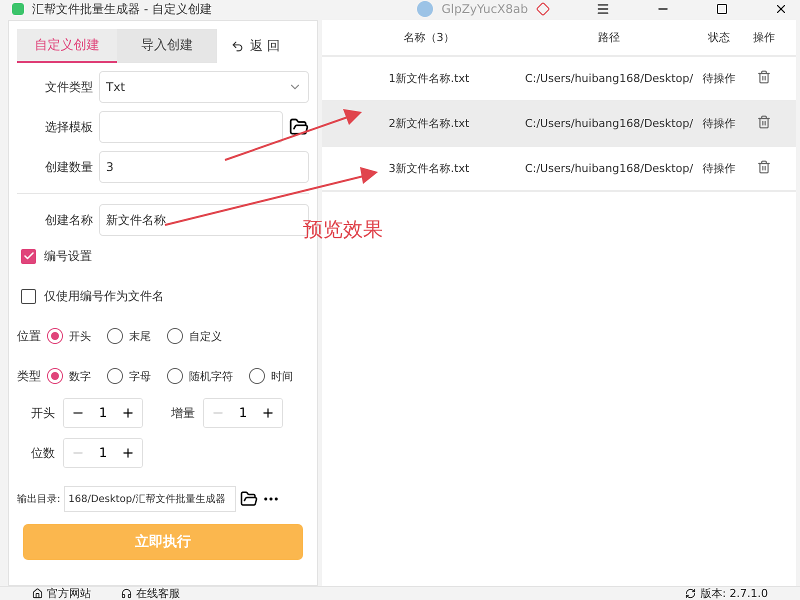 The height and width of the screenshot is (600, 800). I want to click on template-field, so click(191, 127).